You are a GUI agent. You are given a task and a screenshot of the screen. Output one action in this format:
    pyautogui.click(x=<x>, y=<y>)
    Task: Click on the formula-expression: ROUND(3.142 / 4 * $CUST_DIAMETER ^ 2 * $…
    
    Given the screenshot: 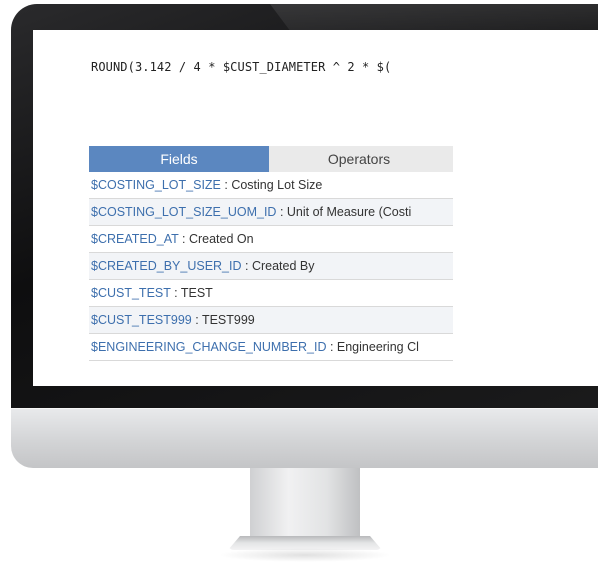 What is the action you would take?
    pyautogui.click(x=344, y=67)
    